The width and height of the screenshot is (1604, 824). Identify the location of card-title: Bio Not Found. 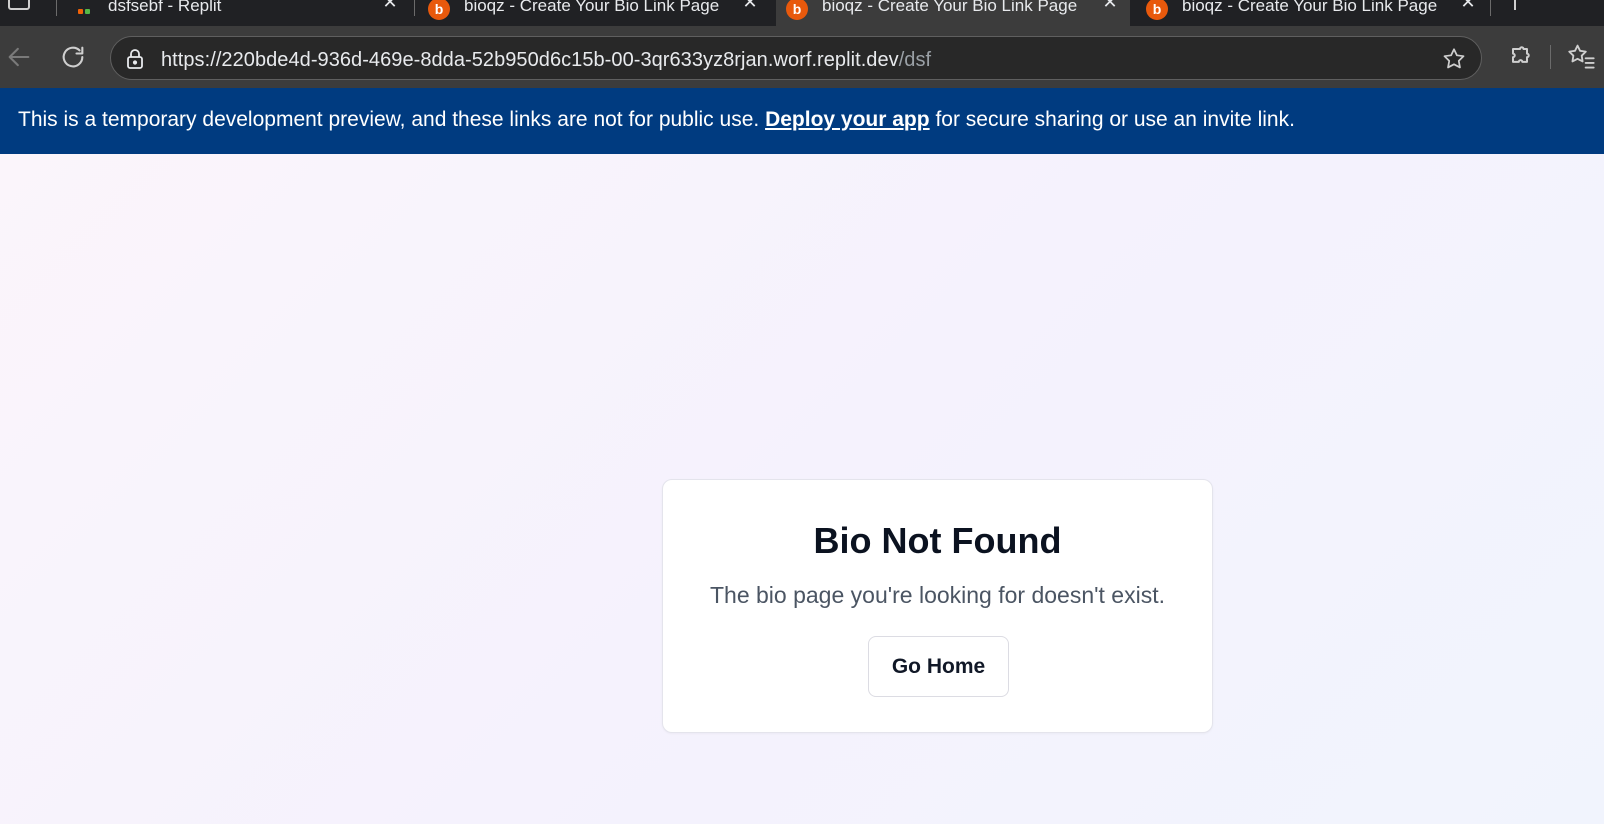
(937, 540).